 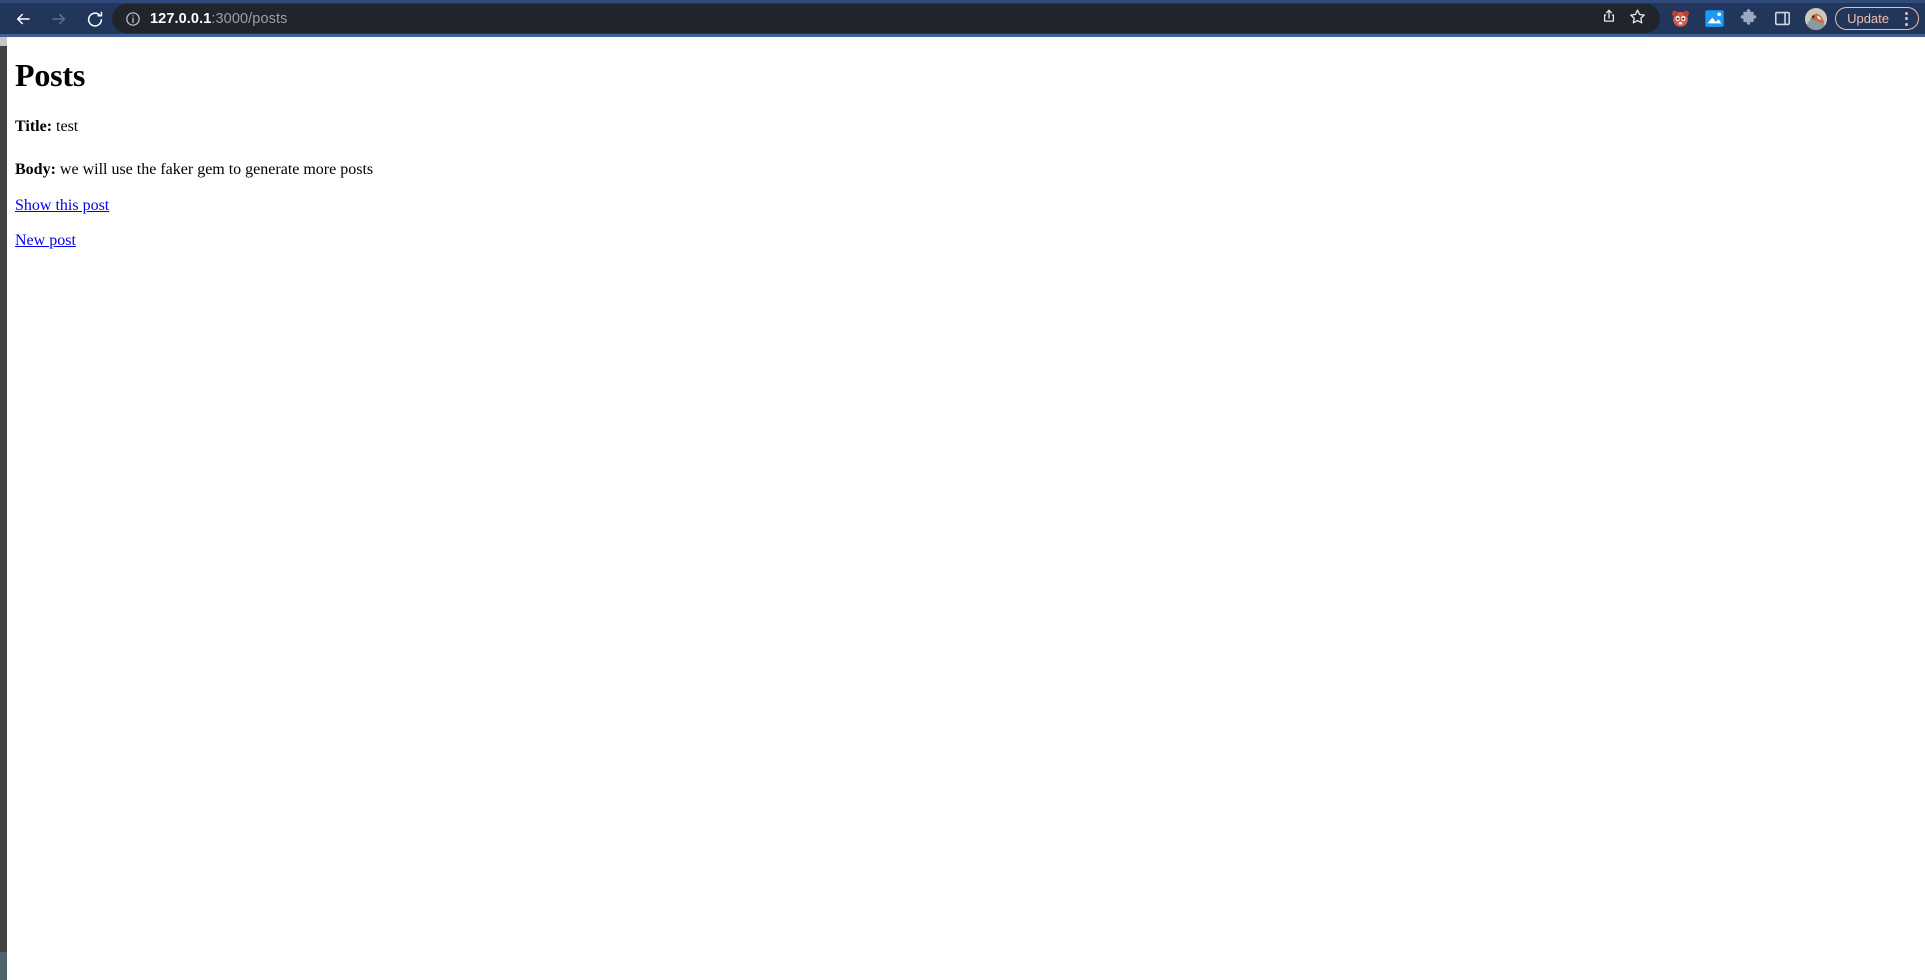 What do you see at coordinates (1782, 19) in the screenshot?
I see `side-panel-icon` at bounding box center [1782, 19].